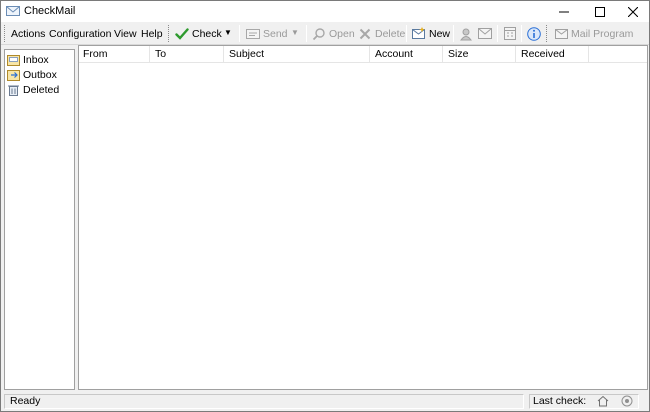 The height and width of the screenshot is (412, 650). What do you see at coordinates (228, 32) in the screenshot?
I see `check-dropdown-arrow: ▼` at bounding box center [228, 32].